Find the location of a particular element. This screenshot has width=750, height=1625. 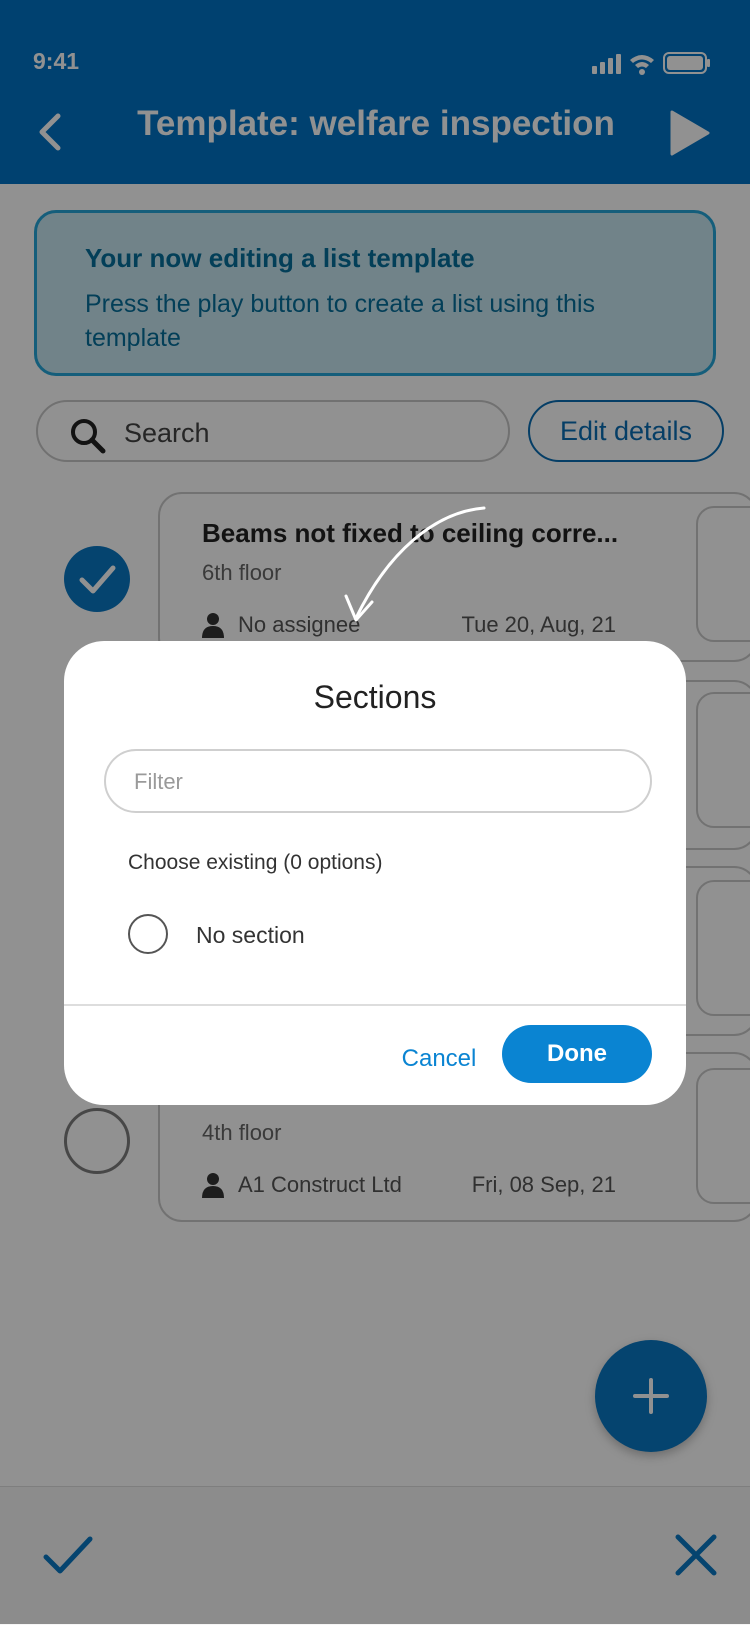

no-section-label: No section is located at coordinates (250, 935).